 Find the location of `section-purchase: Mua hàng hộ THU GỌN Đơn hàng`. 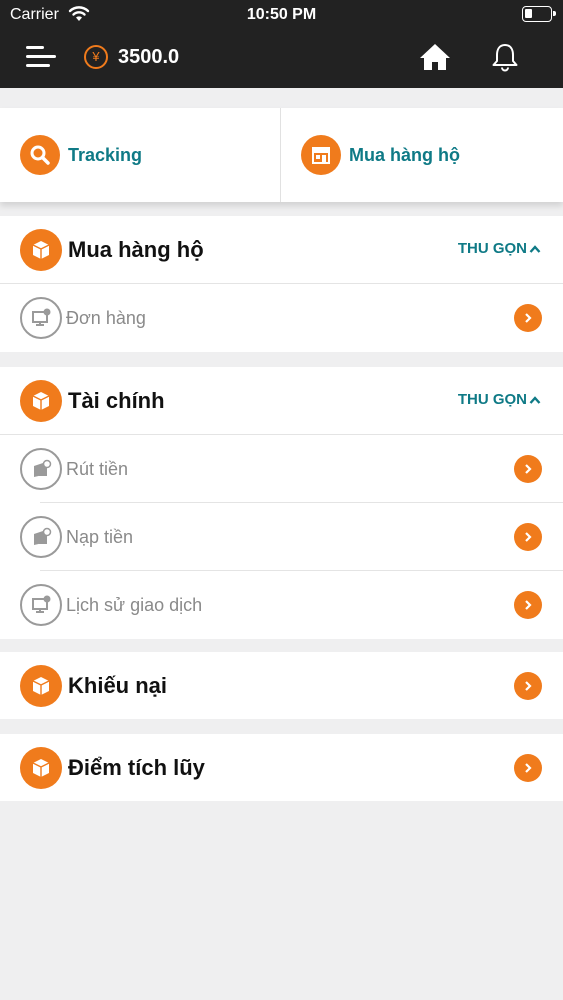

section-purchase: Mua hàng hộ THU GỌN Đơn hàng is located at coordinates (281, 284).